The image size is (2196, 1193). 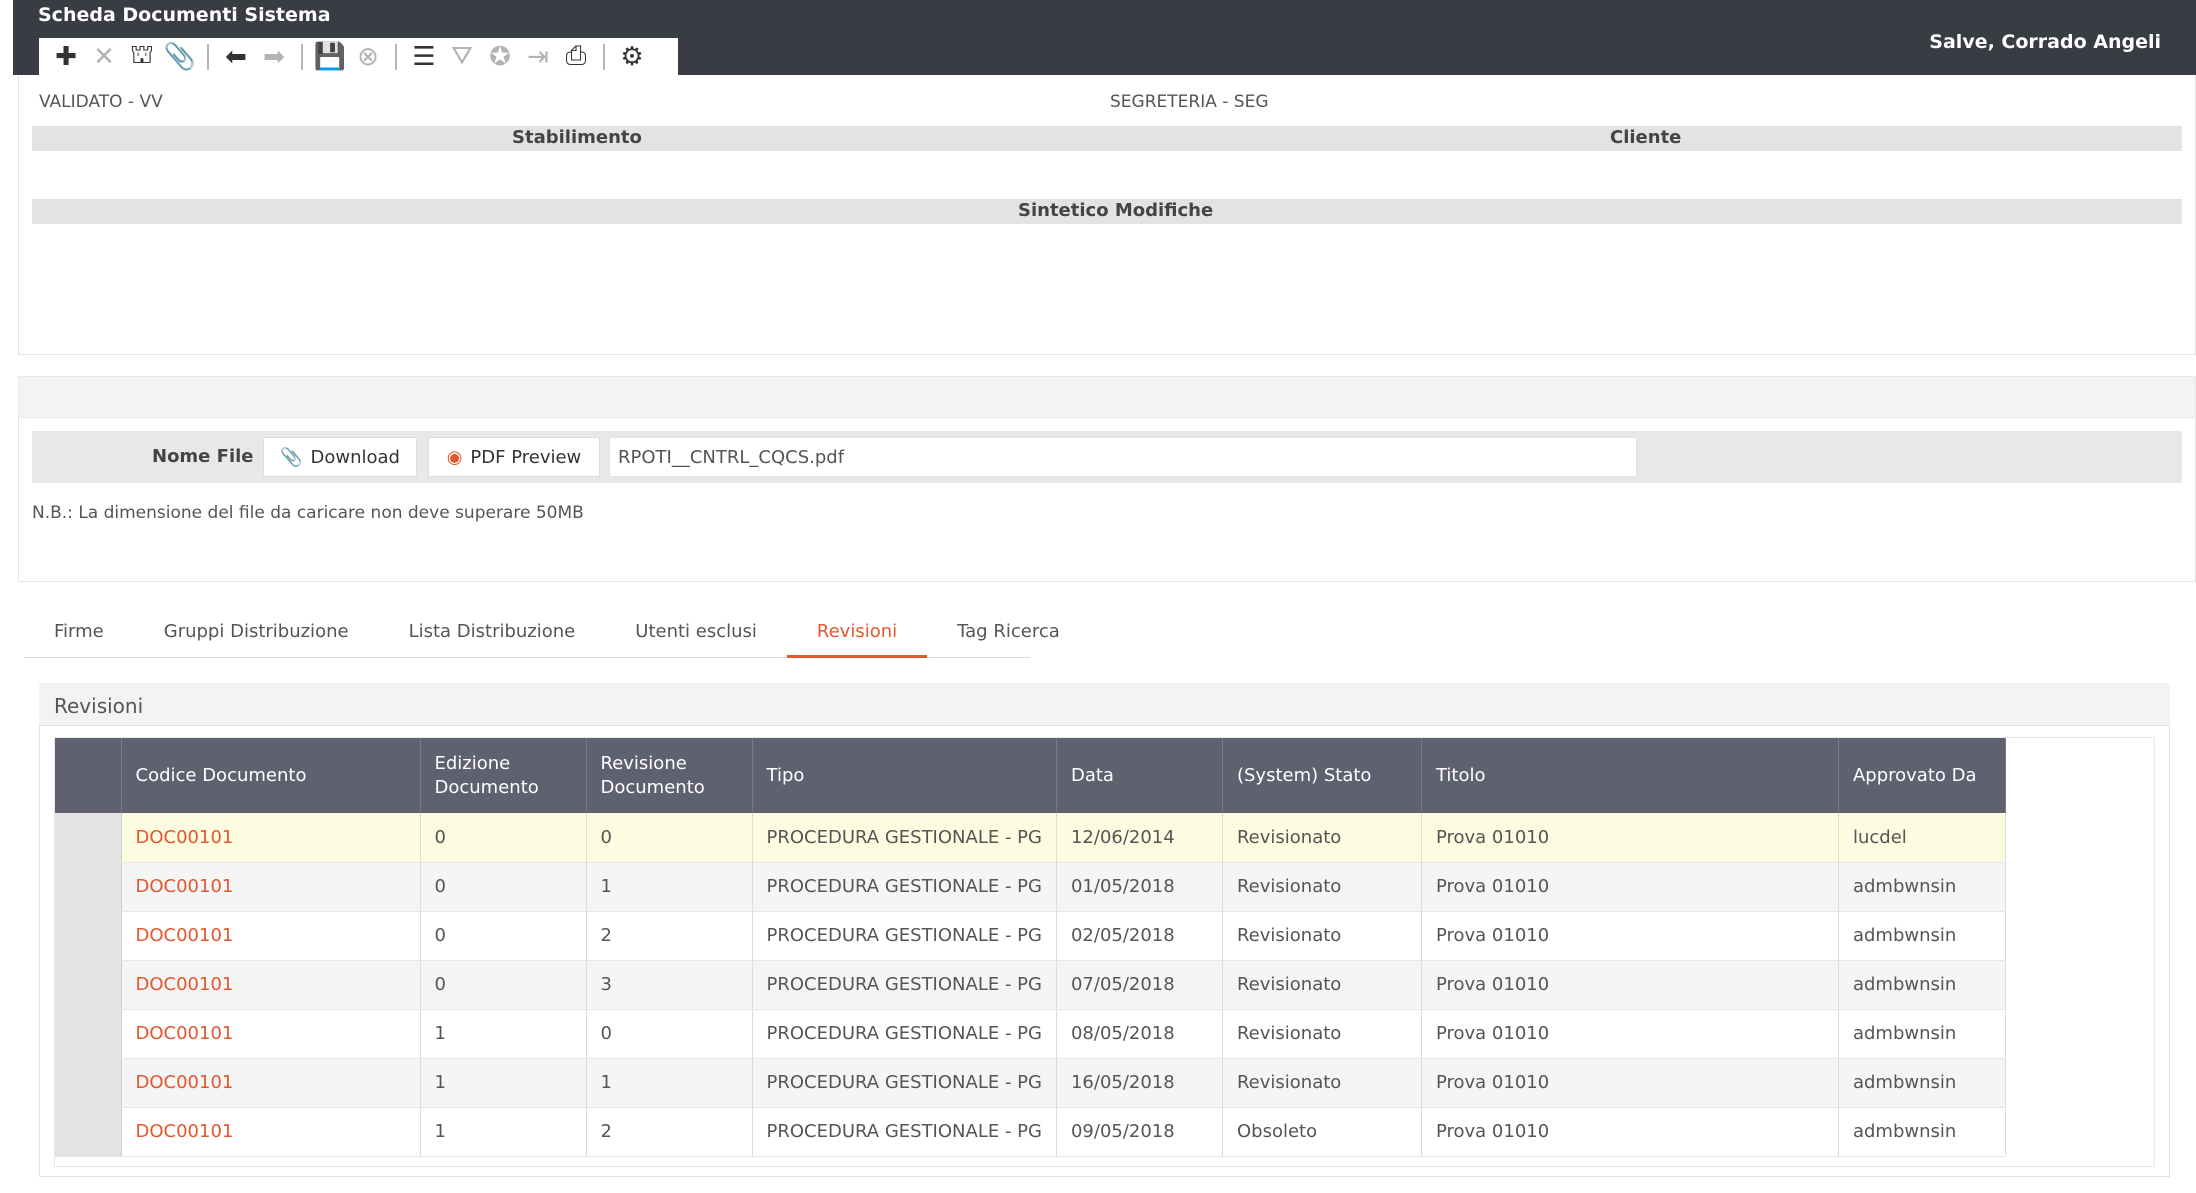 I want to click on download-label: Download, so click(x=355, y=457).